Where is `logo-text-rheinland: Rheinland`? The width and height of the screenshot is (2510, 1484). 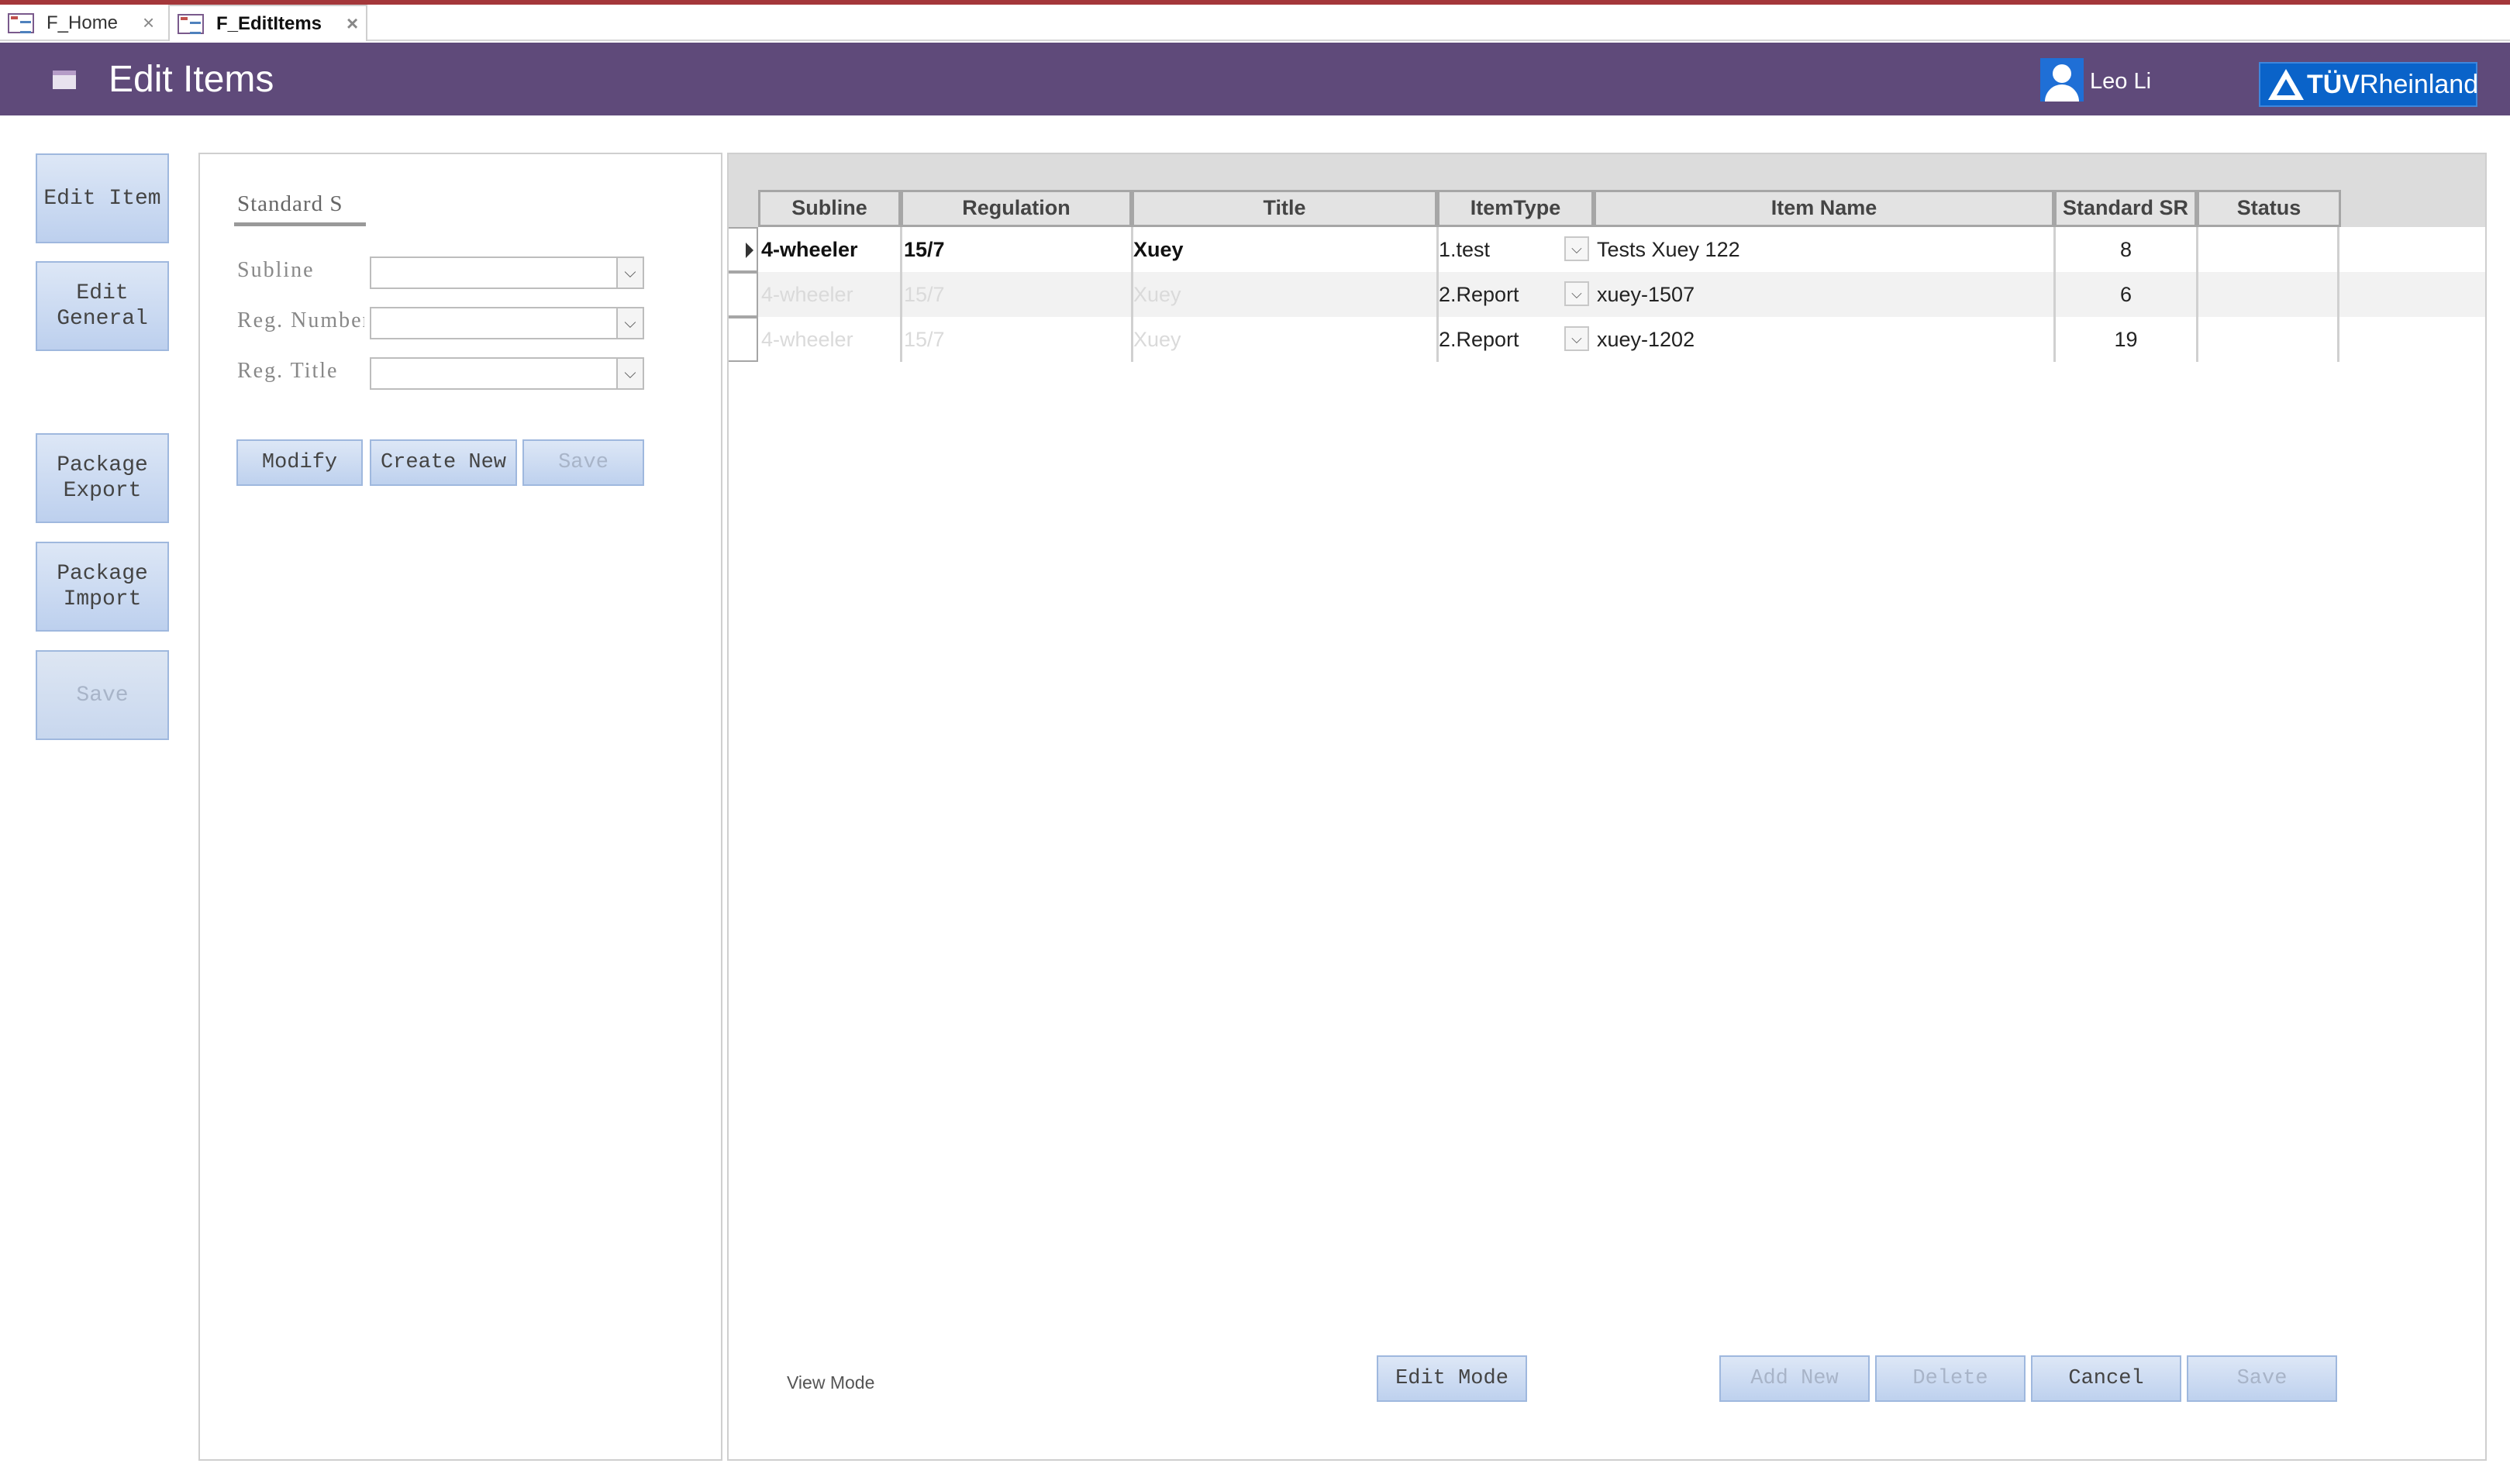 logo-text-rheinland: Rheinland is located at coordinates (2419, 84).